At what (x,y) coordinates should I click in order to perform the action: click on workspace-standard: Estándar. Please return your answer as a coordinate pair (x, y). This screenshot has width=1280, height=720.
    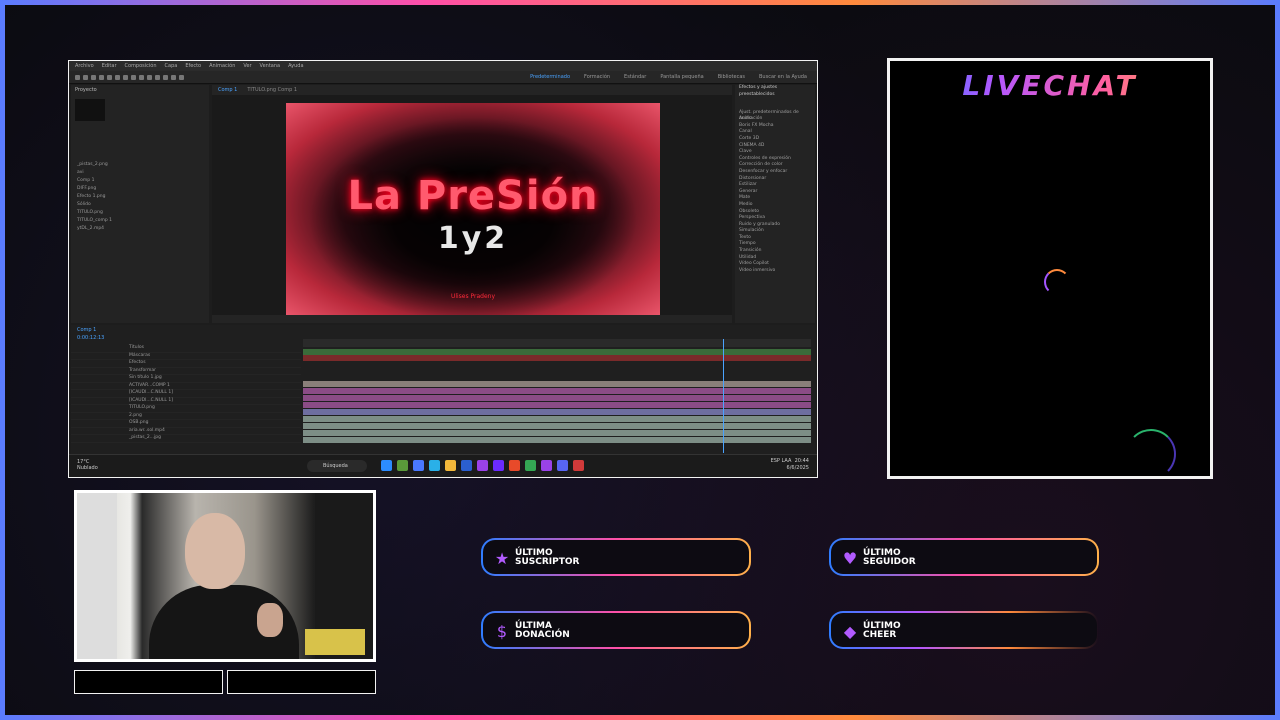
    Looking at the image, I should click on (635, 77).